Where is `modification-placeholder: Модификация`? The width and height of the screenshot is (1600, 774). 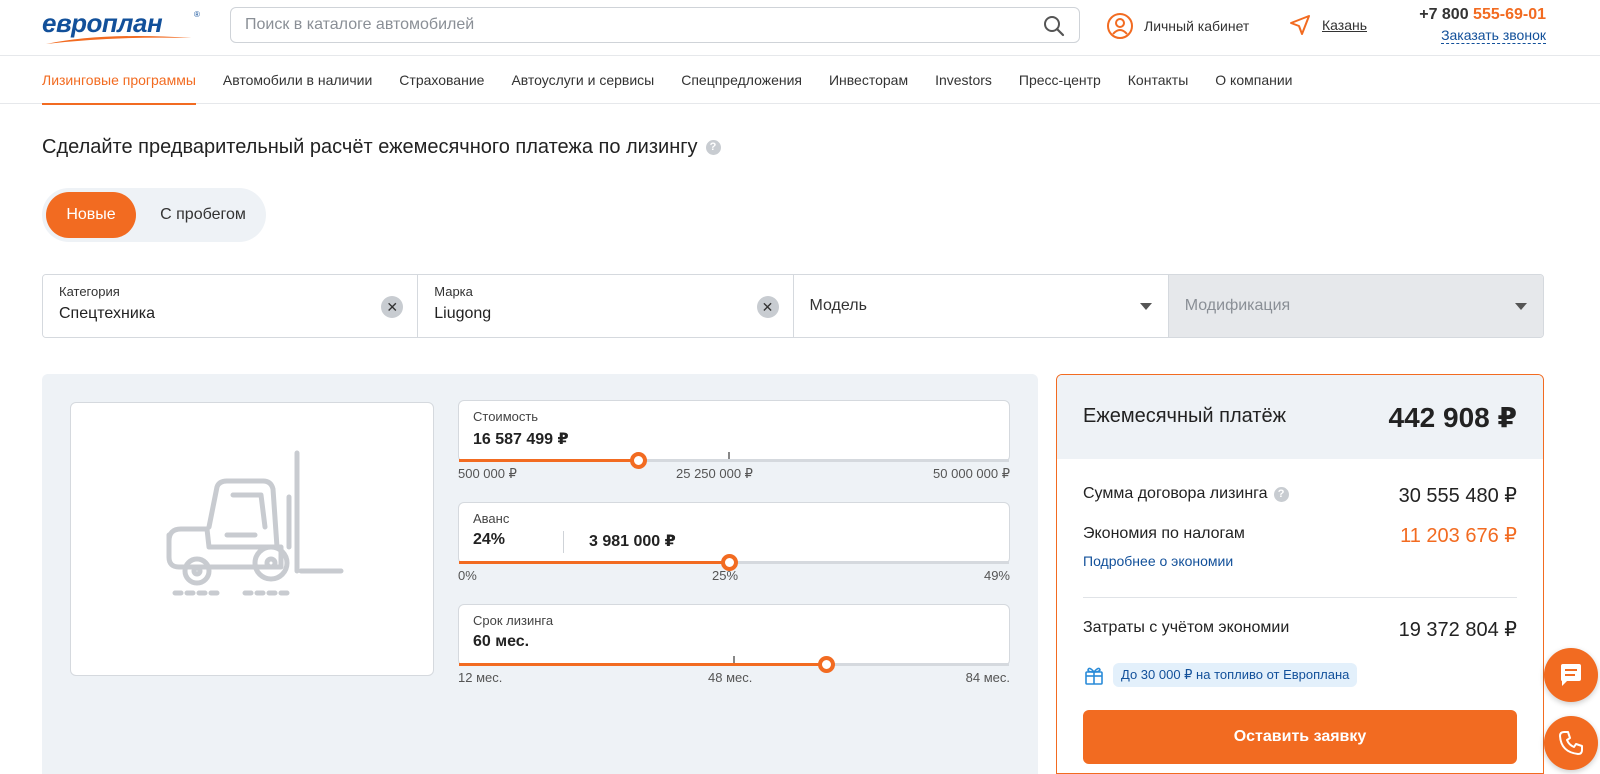
modification-placeholder: Модификация is located at coordinates (1237, 305).